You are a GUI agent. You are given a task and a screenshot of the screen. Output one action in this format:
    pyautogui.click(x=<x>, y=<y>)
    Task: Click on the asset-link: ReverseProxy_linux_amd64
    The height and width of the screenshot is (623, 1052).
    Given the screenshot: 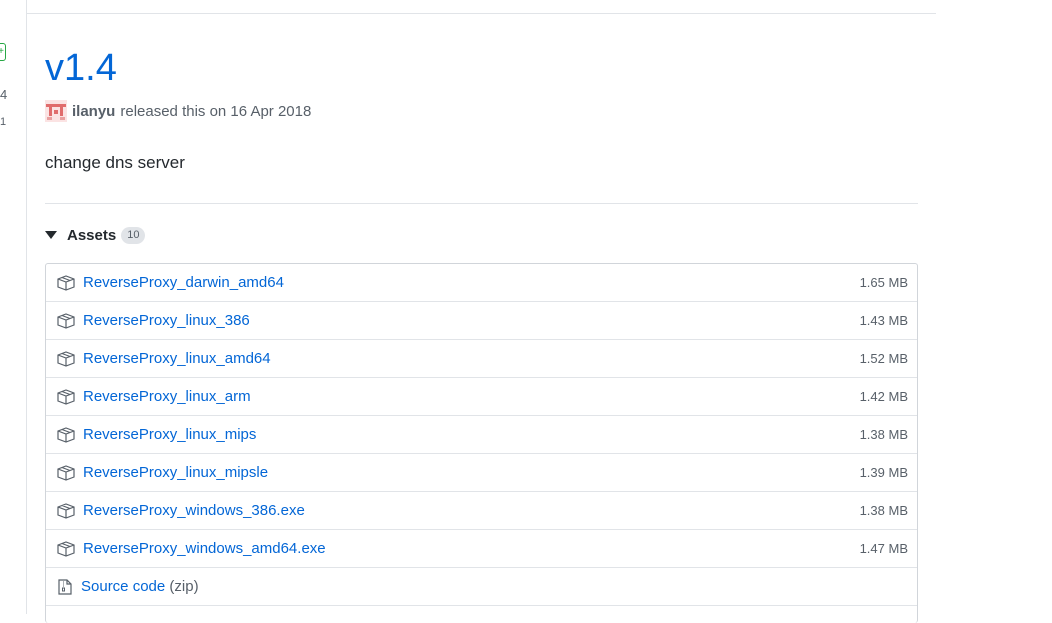 What is the action you would take?
    pyautogui.click(x=471, y=358)
    